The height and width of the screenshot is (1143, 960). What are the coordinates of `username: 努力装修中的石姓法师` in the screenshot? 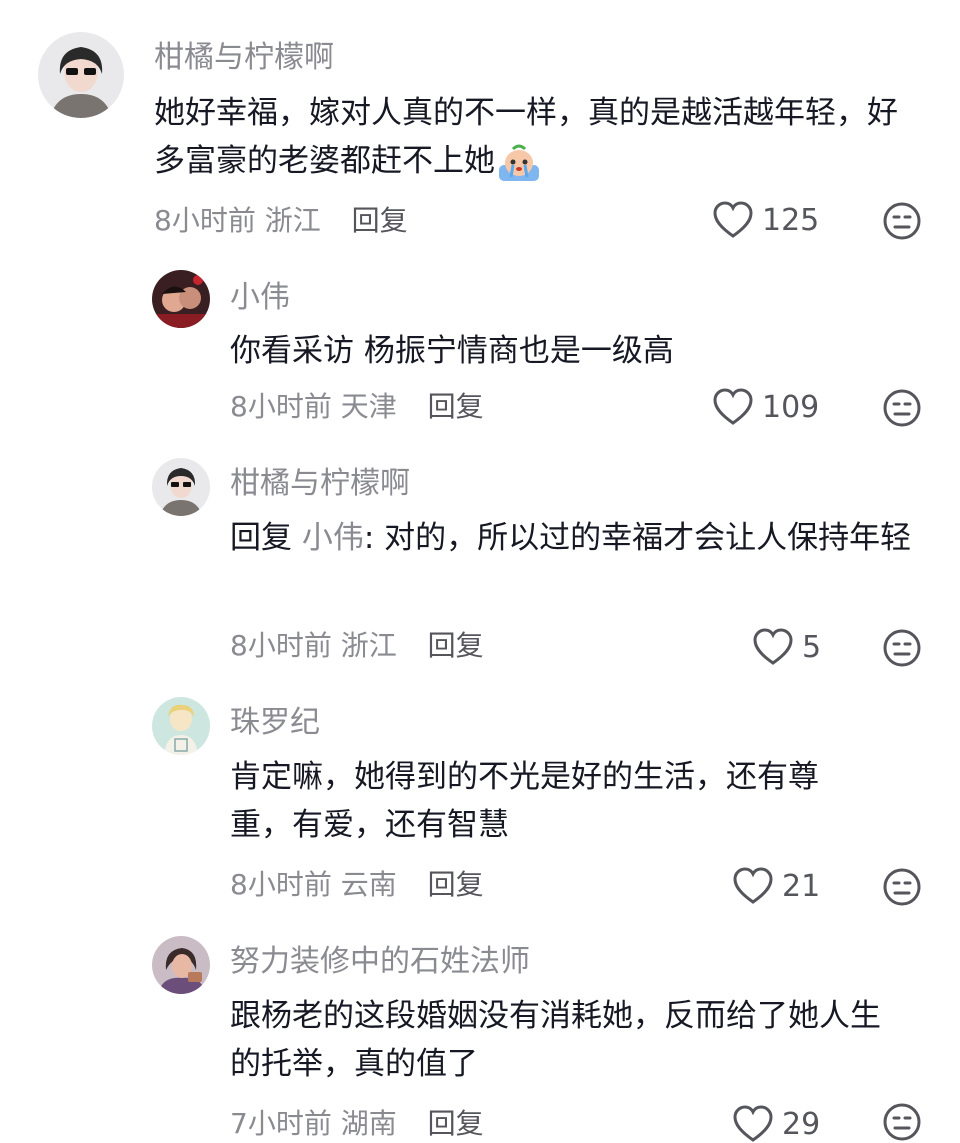 It's located at (380, 962).